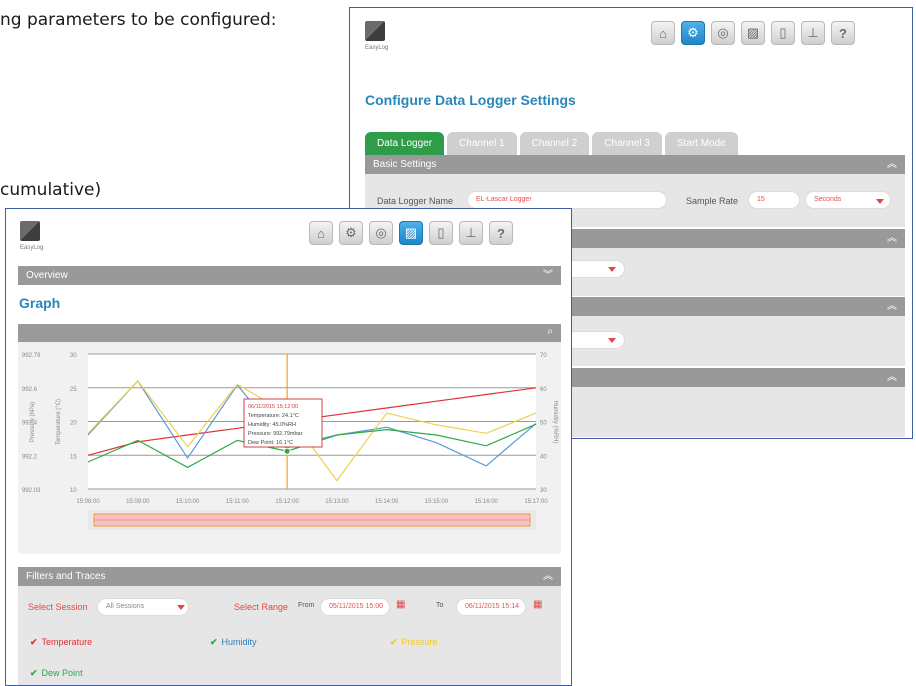  I want to click on y-tick-label: 60, so click(543, 390).